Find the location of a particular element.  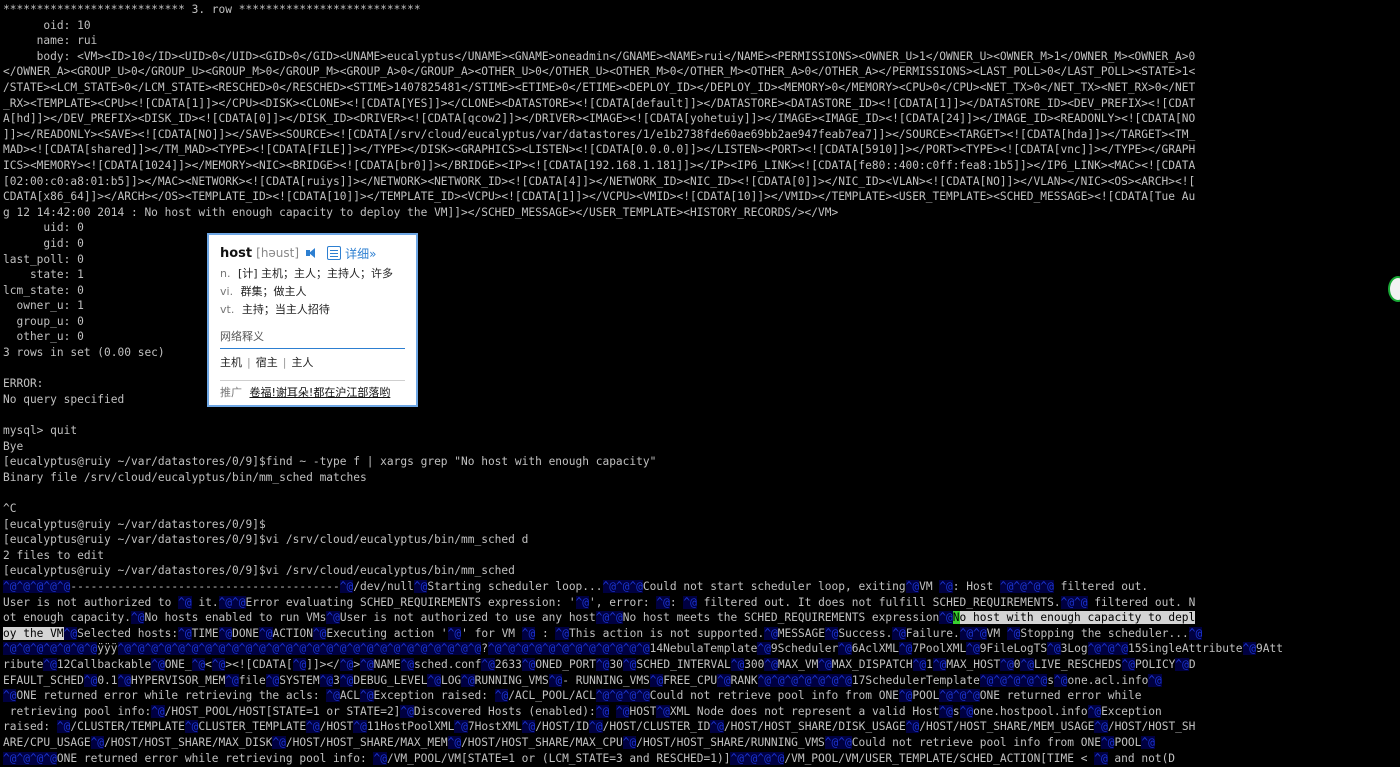

terminal-line: oid: 10 is located at coordinates (699, 26).